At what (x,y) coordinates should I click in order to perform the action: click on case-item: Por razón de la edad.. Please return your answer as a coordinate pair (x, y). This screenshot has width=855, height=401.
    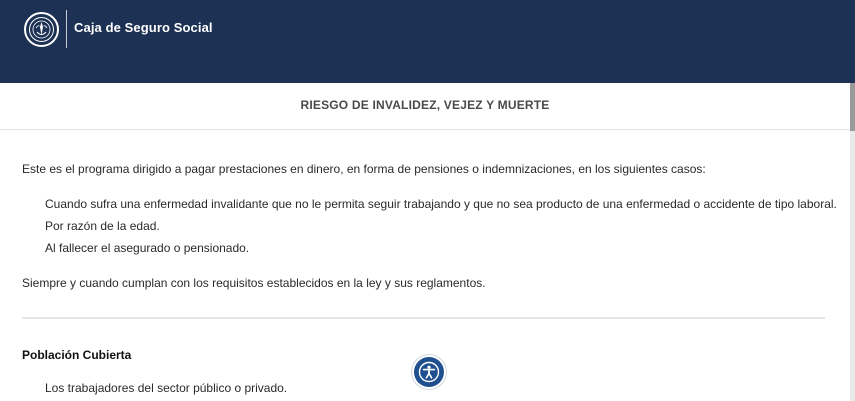
    Looking at the image, I should click on (102, 226).